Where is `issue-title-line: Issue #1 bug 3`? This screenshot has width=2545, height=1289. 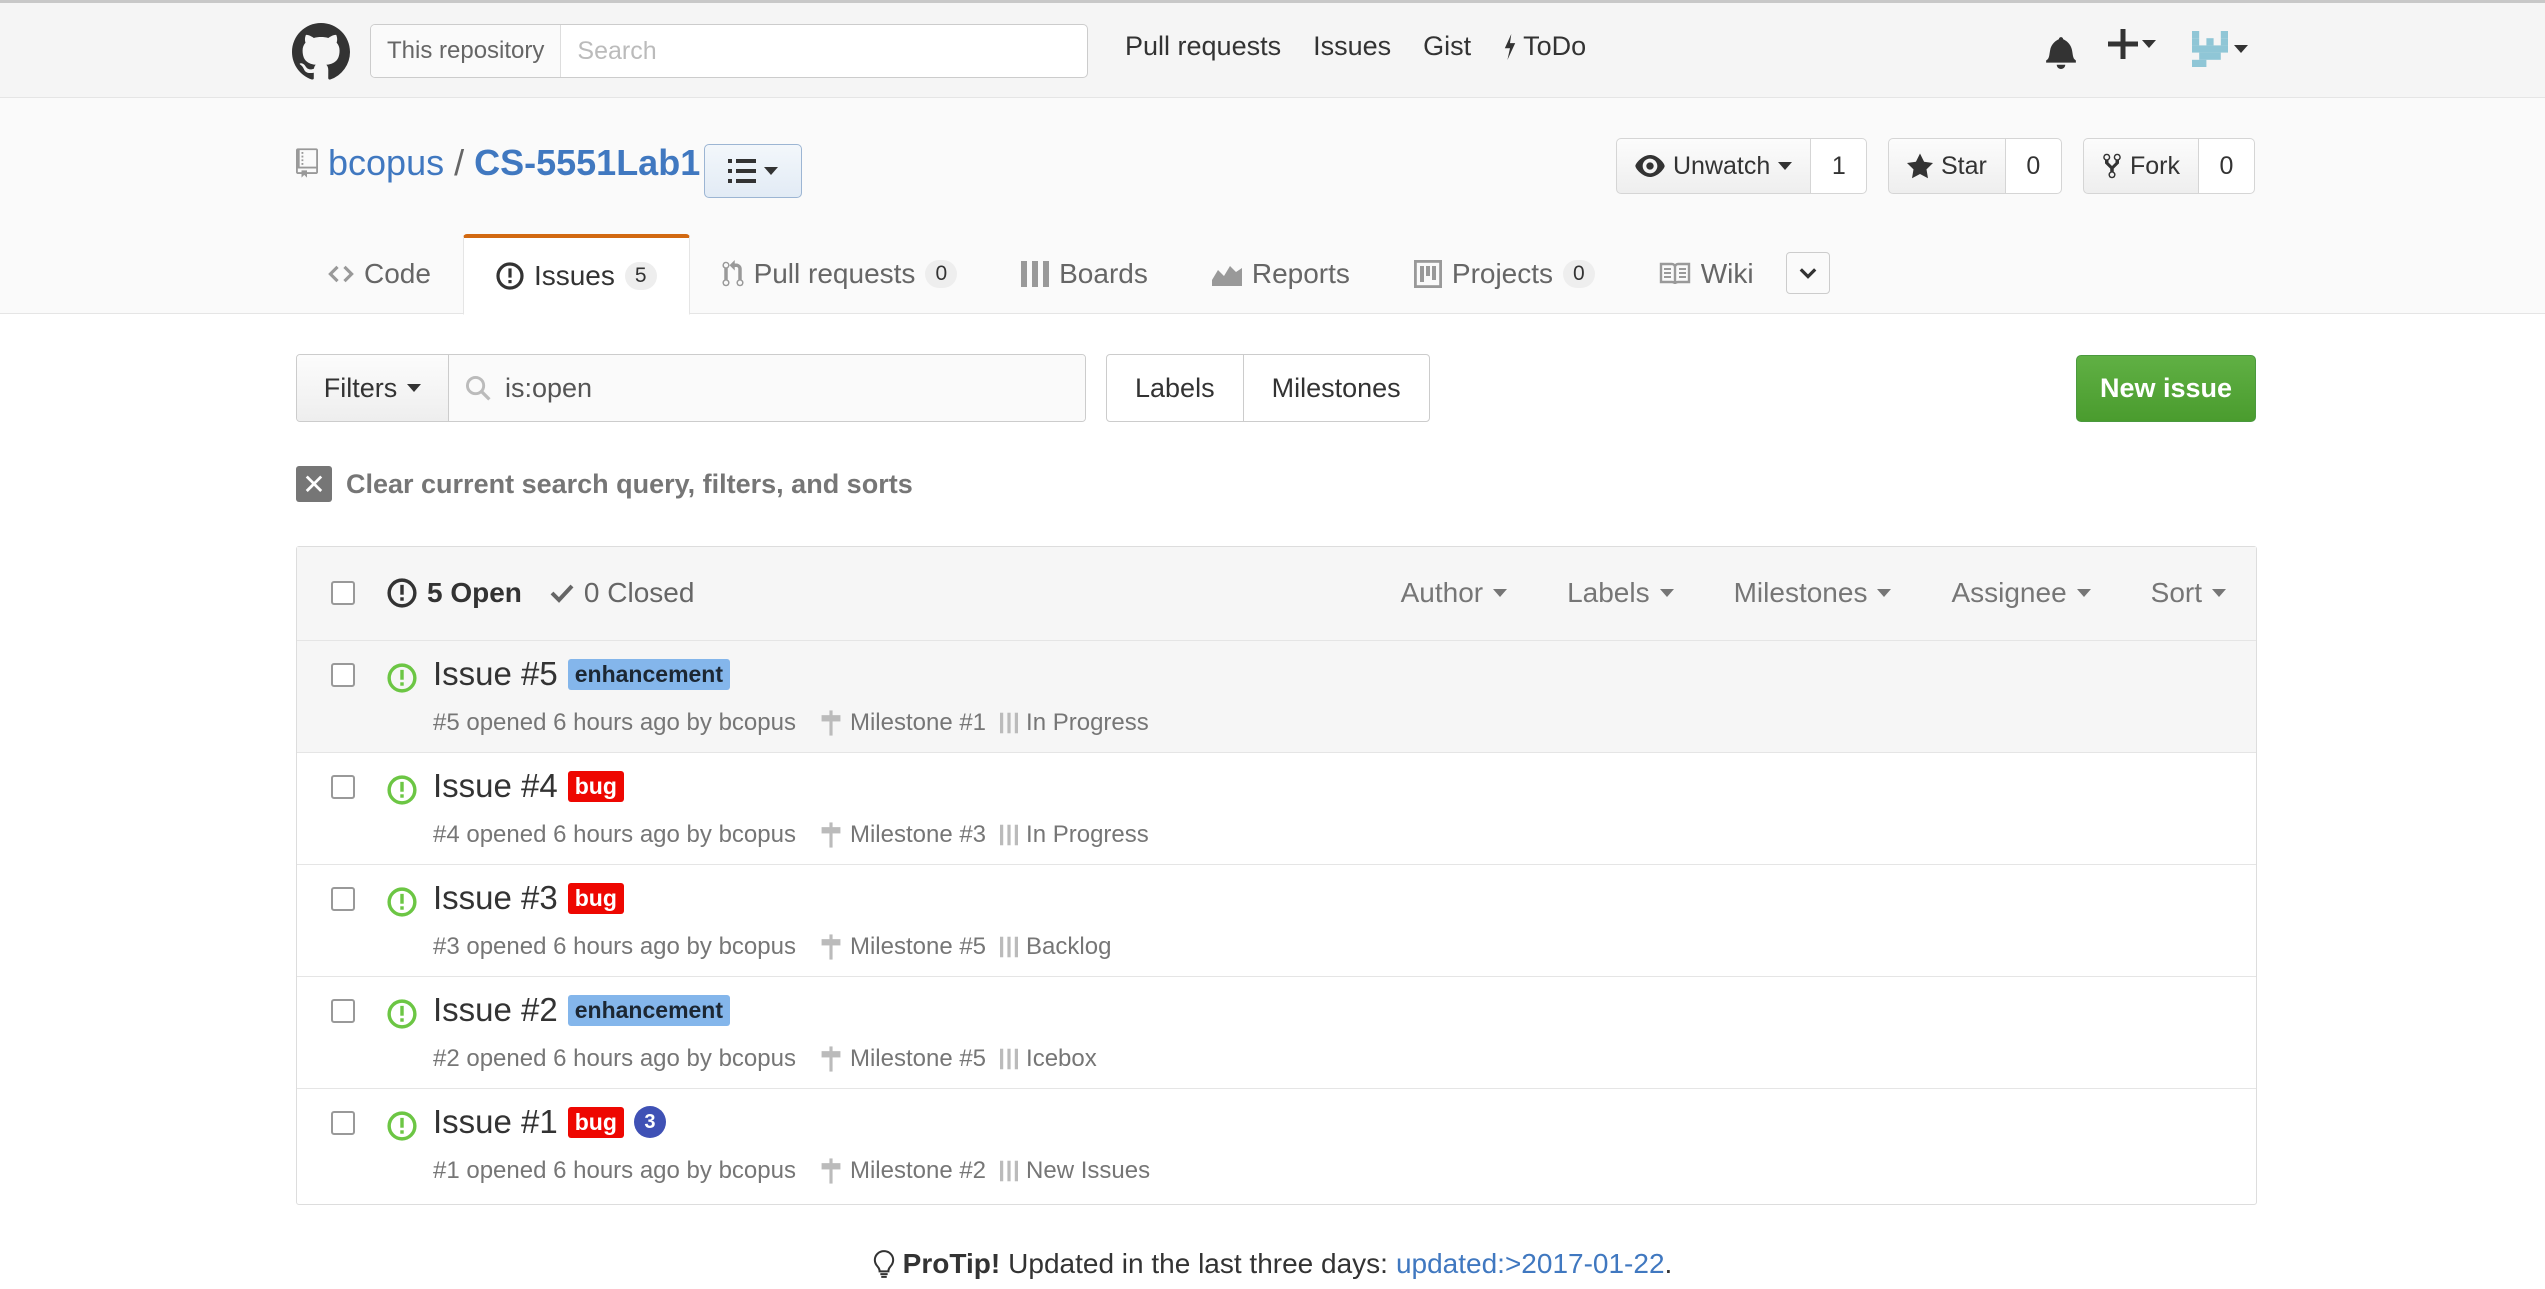 issue-title-line: Issue #1 bug 3 is located at coordinates (549, 1122).